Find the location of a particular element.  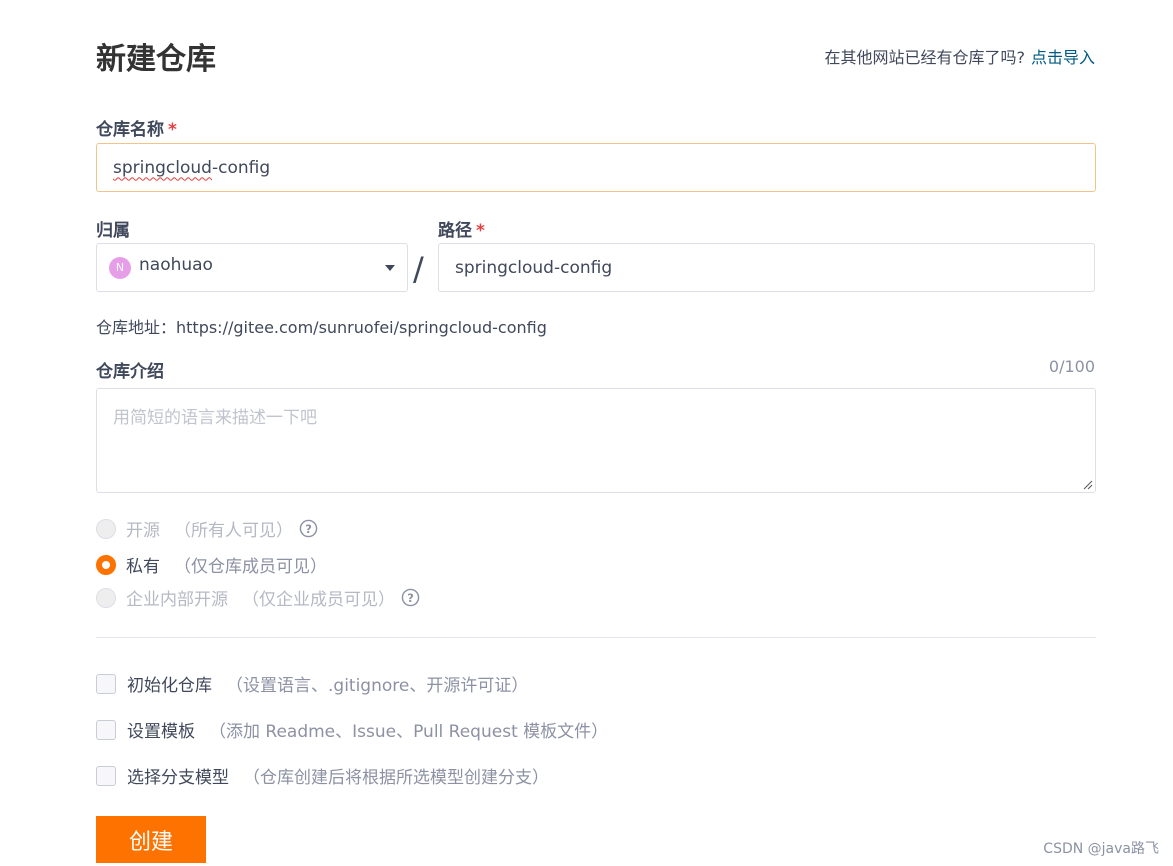

repo-name-input: springcloud -config is located at coordinates (596, 167).